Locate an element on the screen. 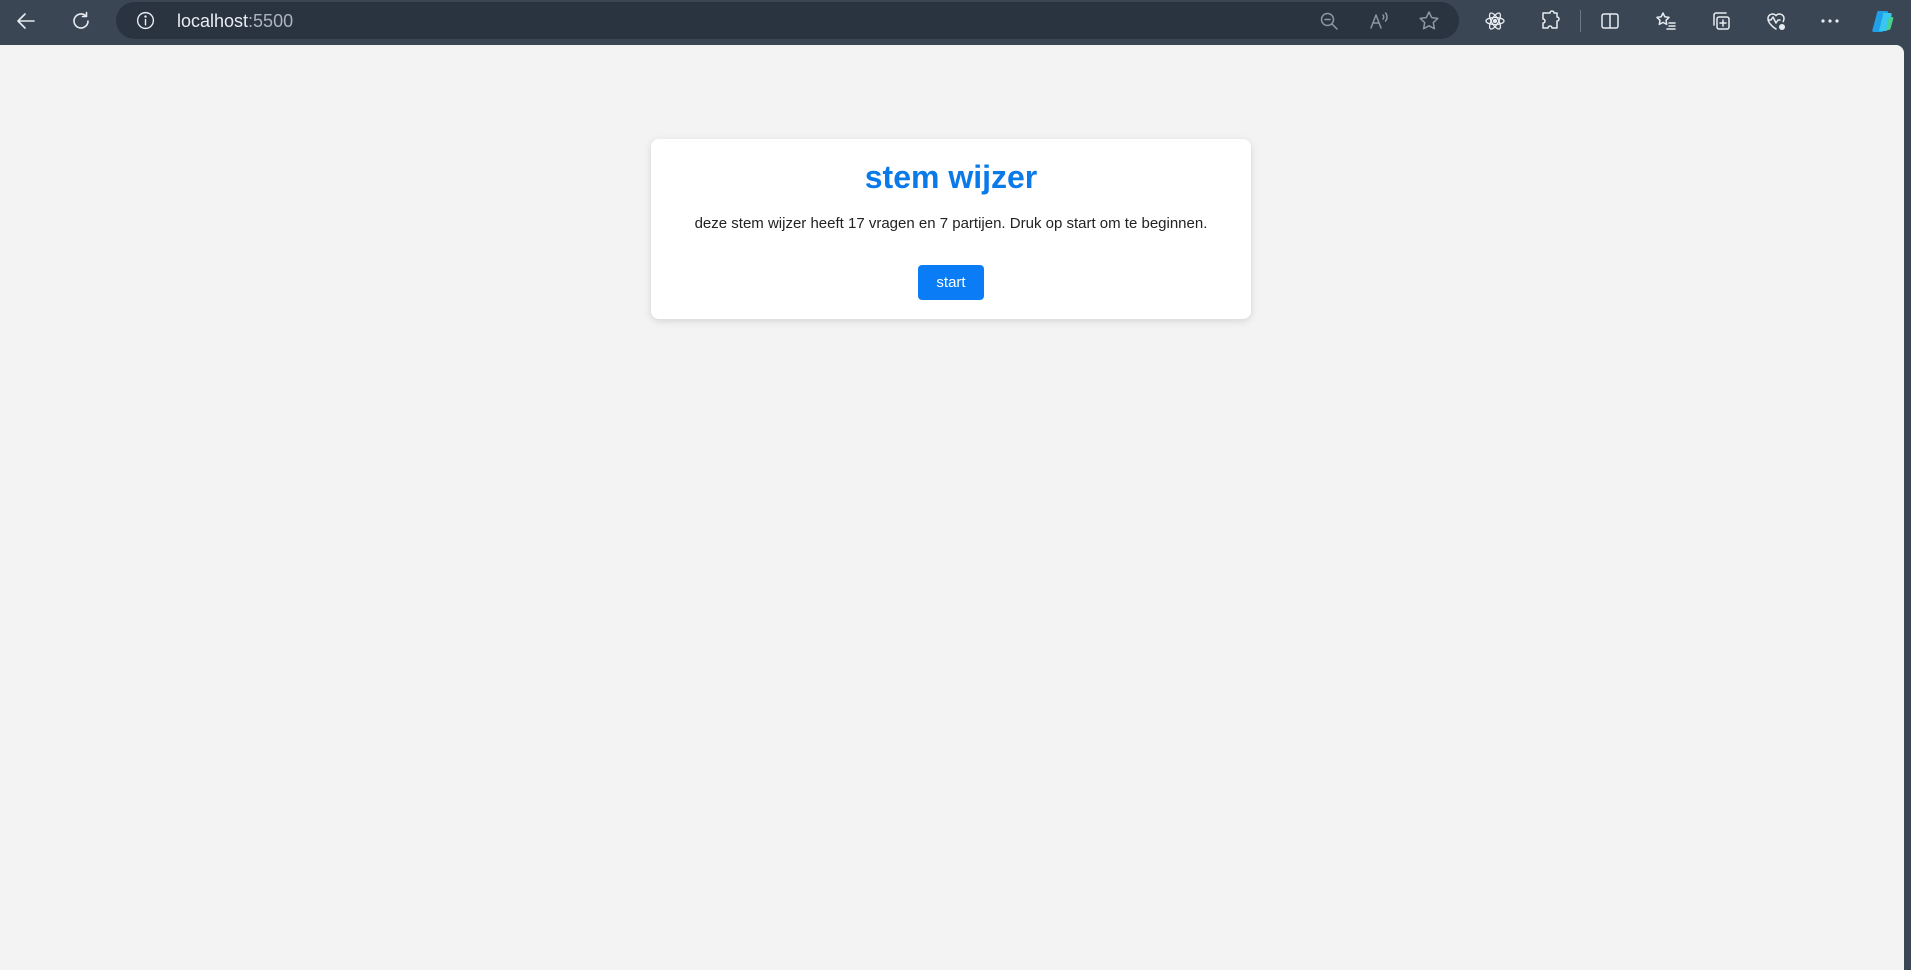 This screenshot has height=970, width=1911. address-url: localhost:5500 is located at coordinates (235, 21).